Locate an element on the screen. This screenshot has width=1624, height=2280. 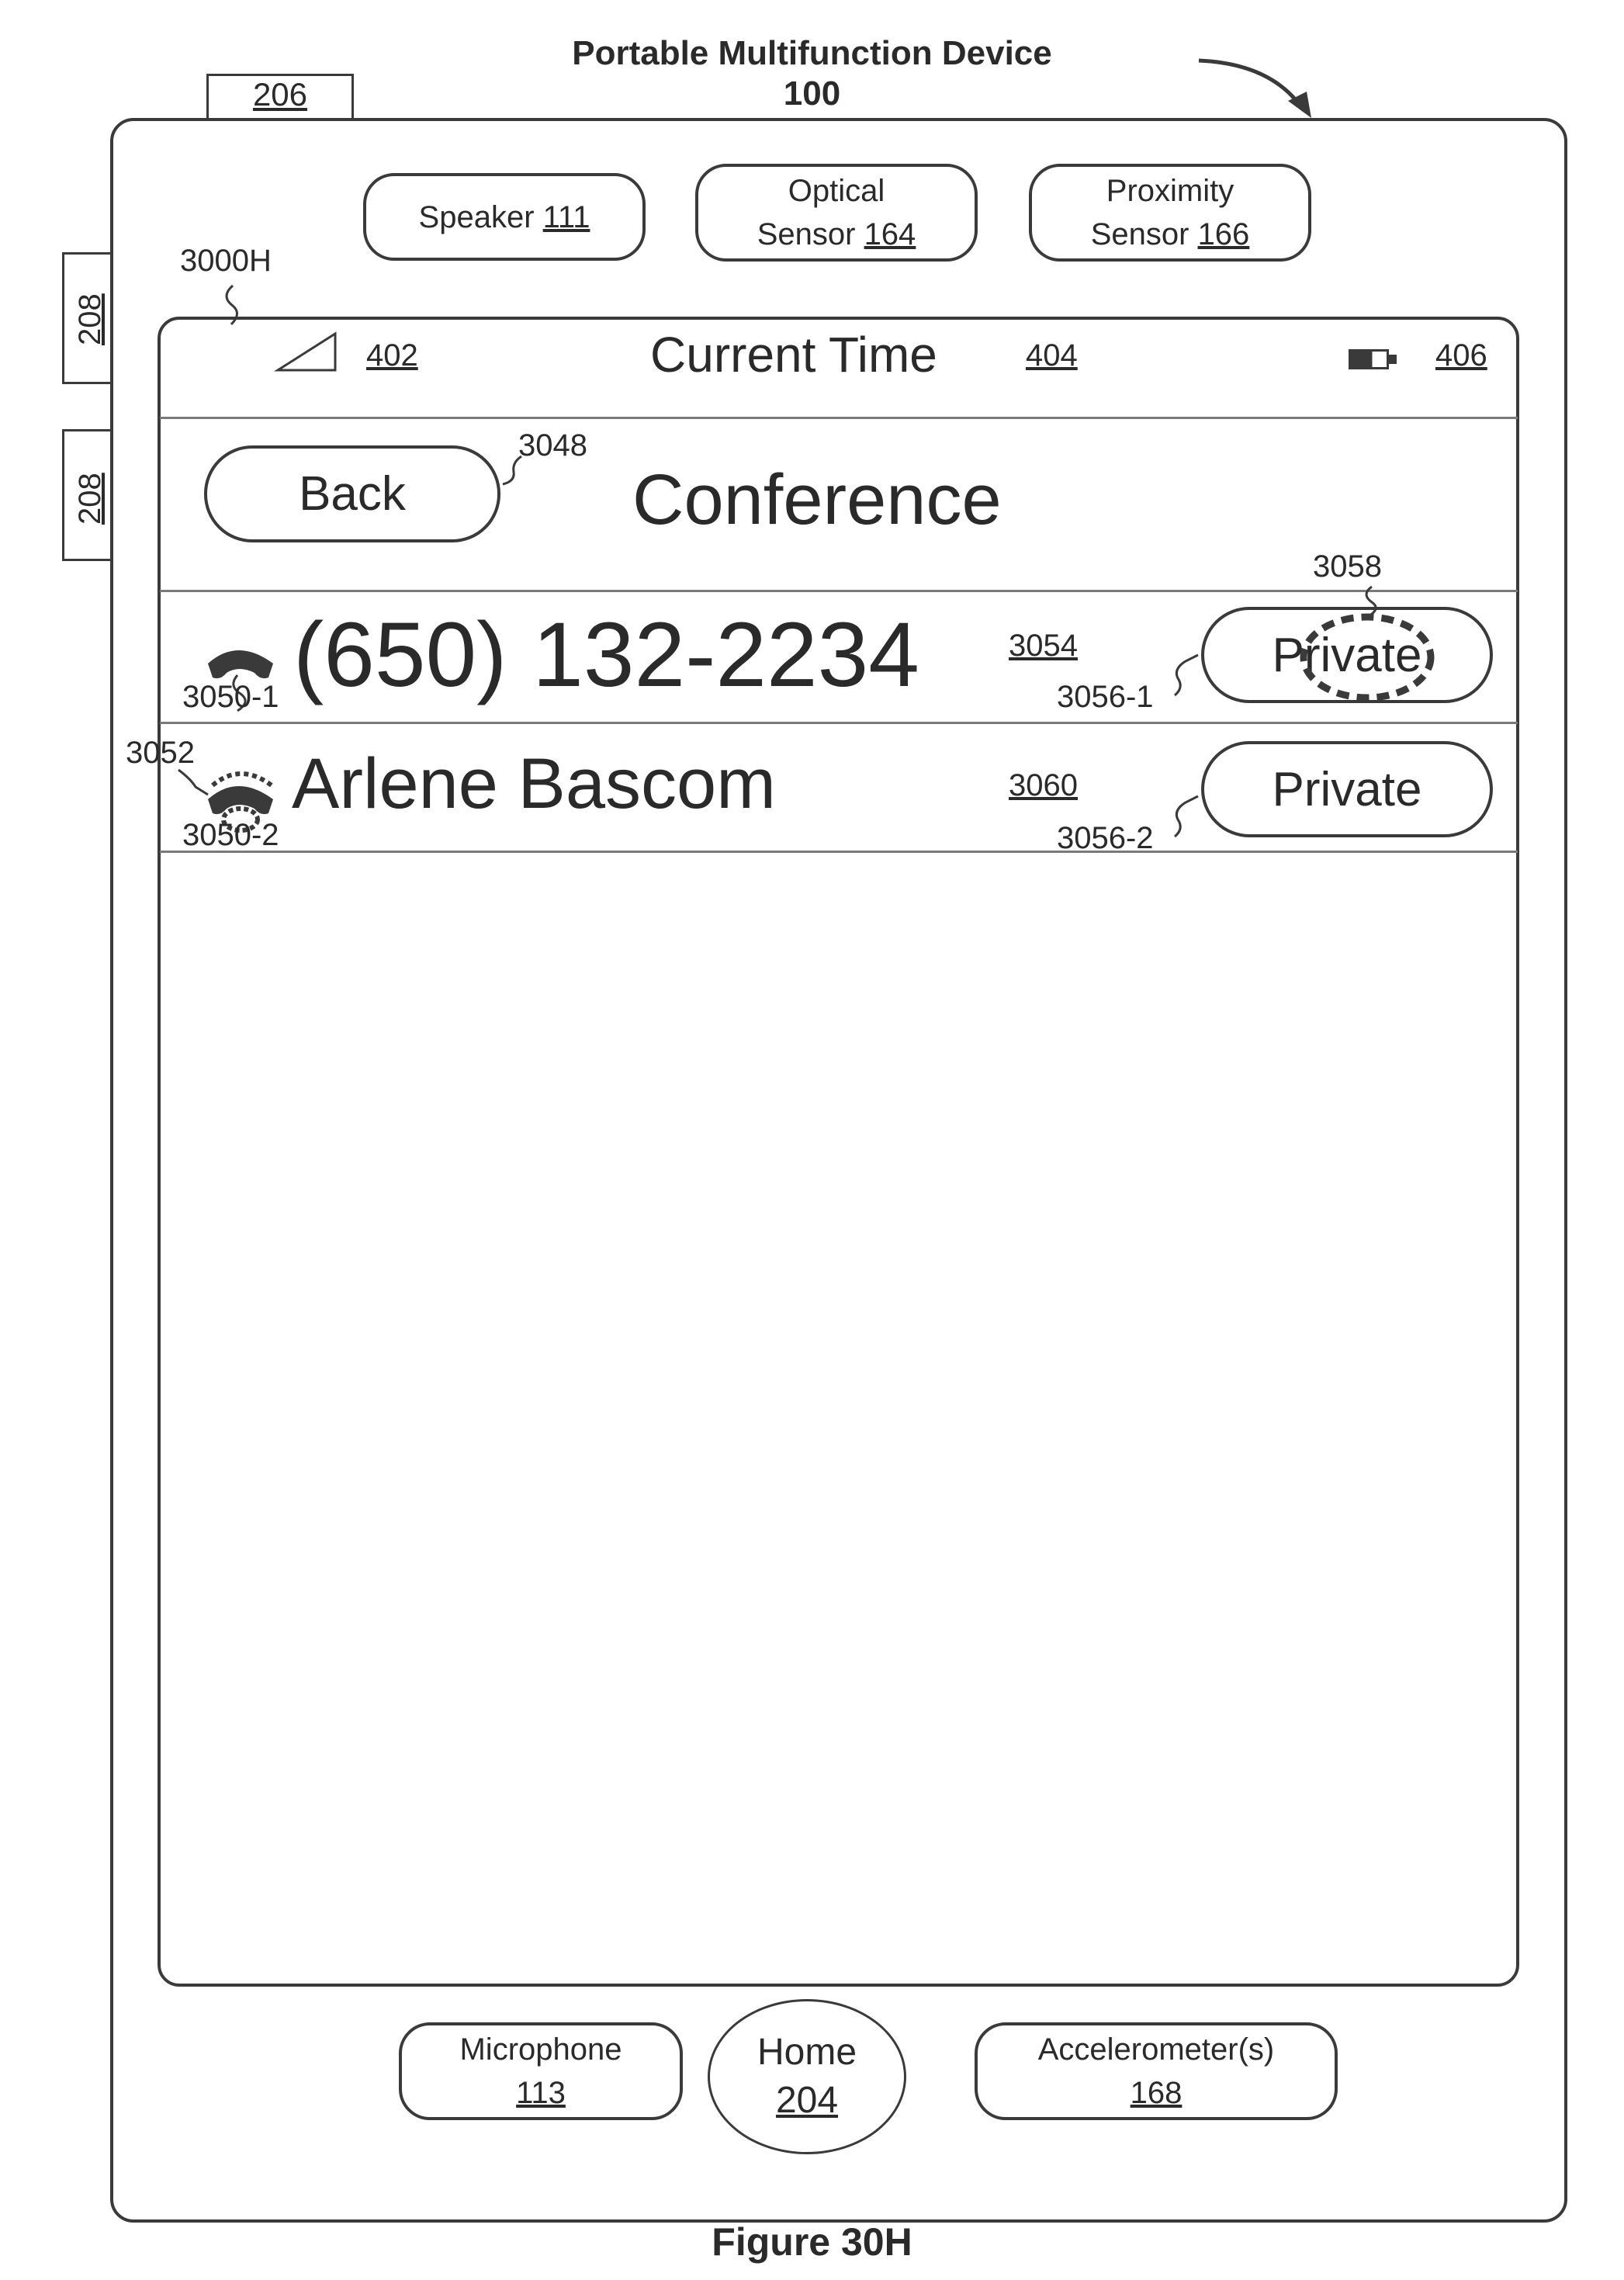
home-button: Home 204 is located at coordinates (807, 2076).